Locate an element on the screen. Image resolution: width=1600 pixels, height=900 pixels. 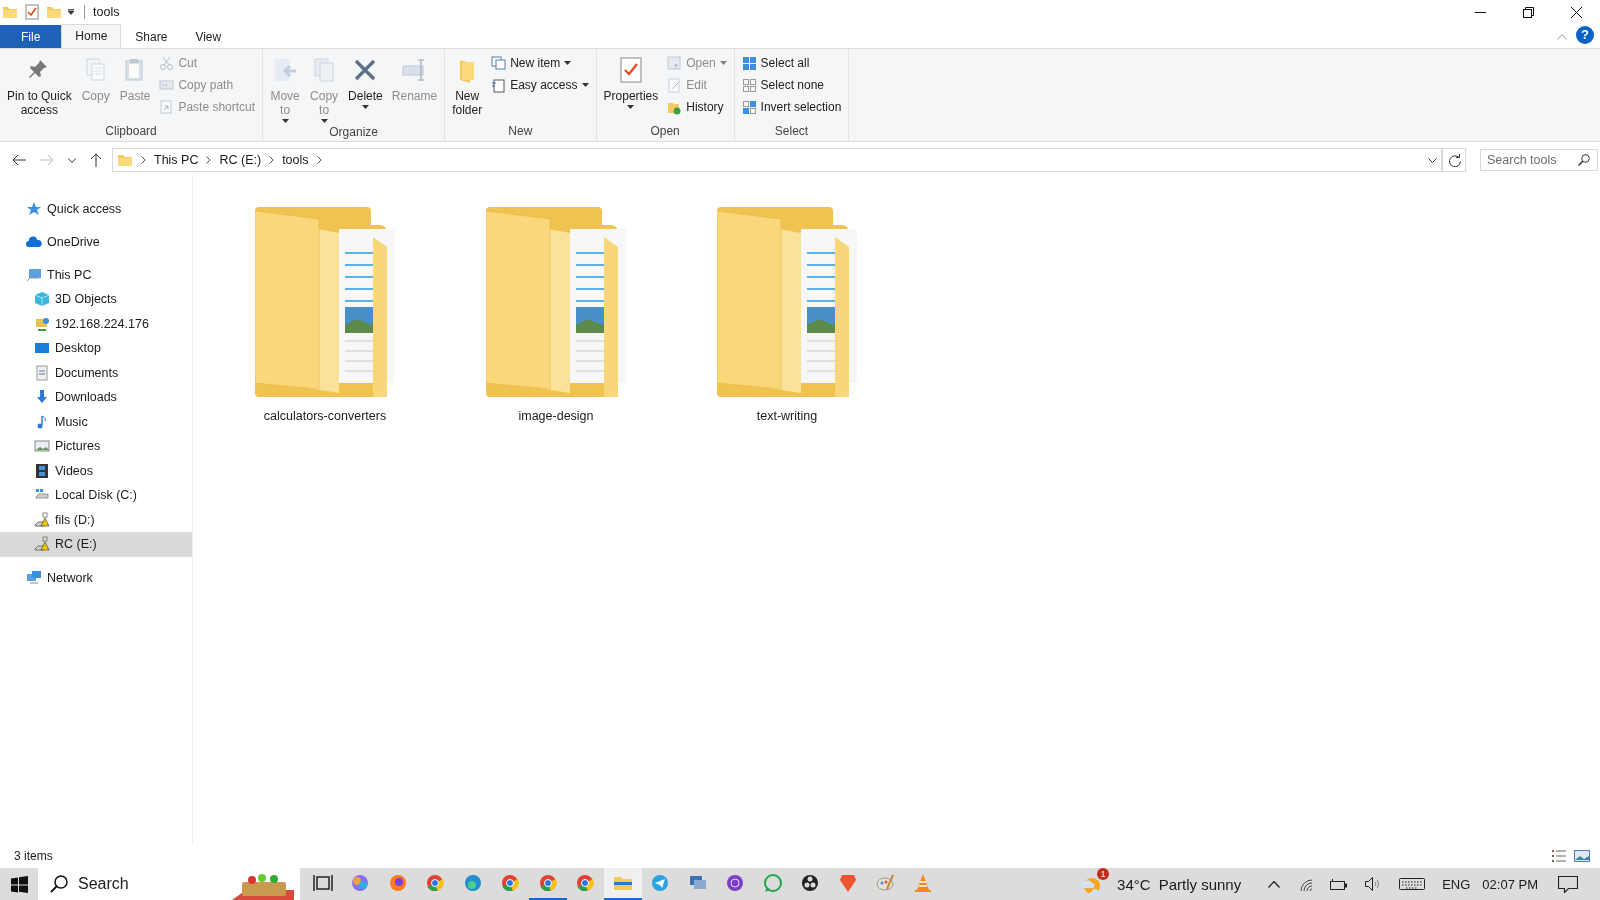
notification-badge: 1 is located at coordinates (1103, 874).